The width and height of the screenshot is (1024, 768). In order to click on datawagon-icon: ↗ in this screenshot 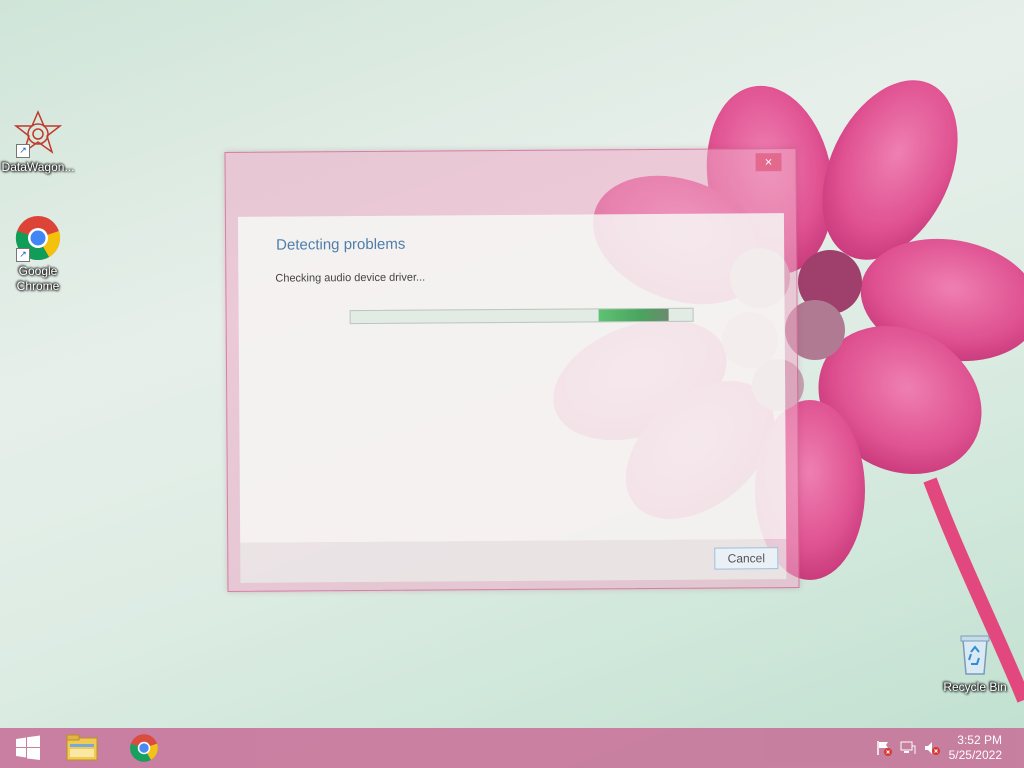, I will do `click(38, 134)`.